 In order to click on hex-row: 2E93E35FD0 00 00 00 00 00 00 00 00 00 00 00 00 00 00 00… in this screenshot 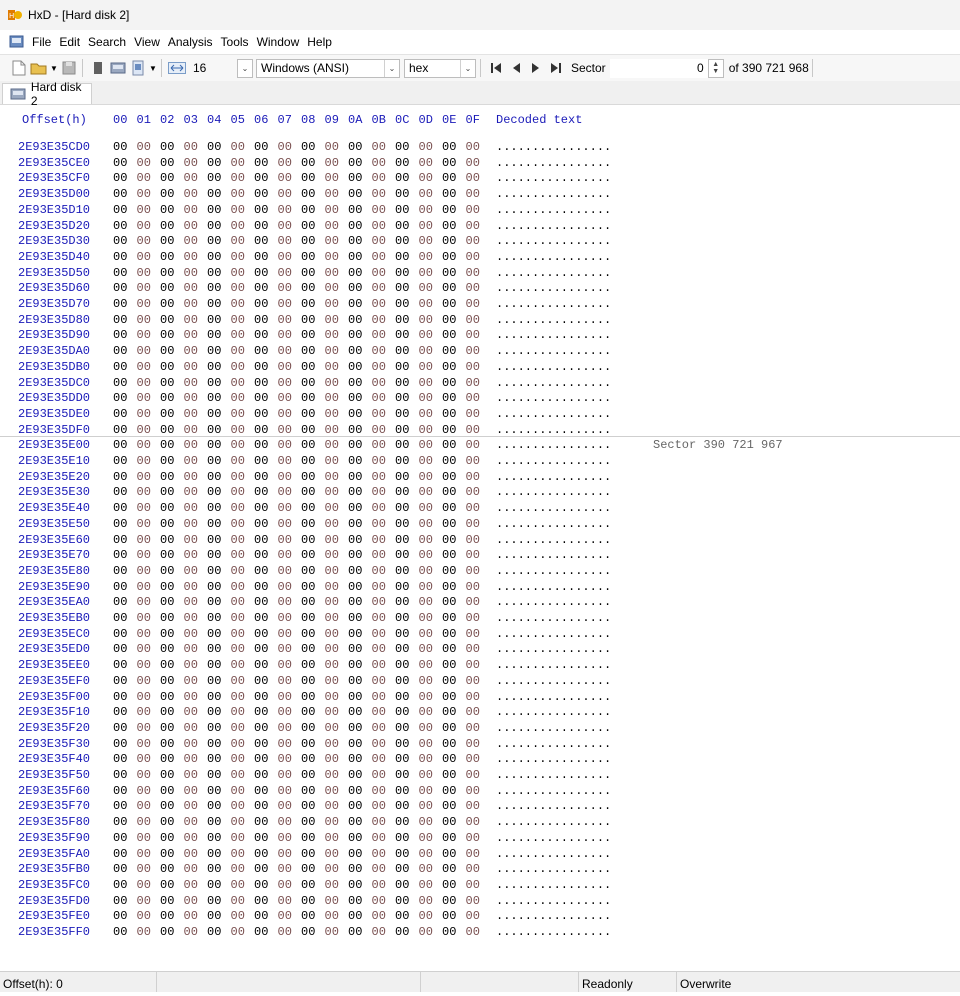, I will do `click(480, 902)`.